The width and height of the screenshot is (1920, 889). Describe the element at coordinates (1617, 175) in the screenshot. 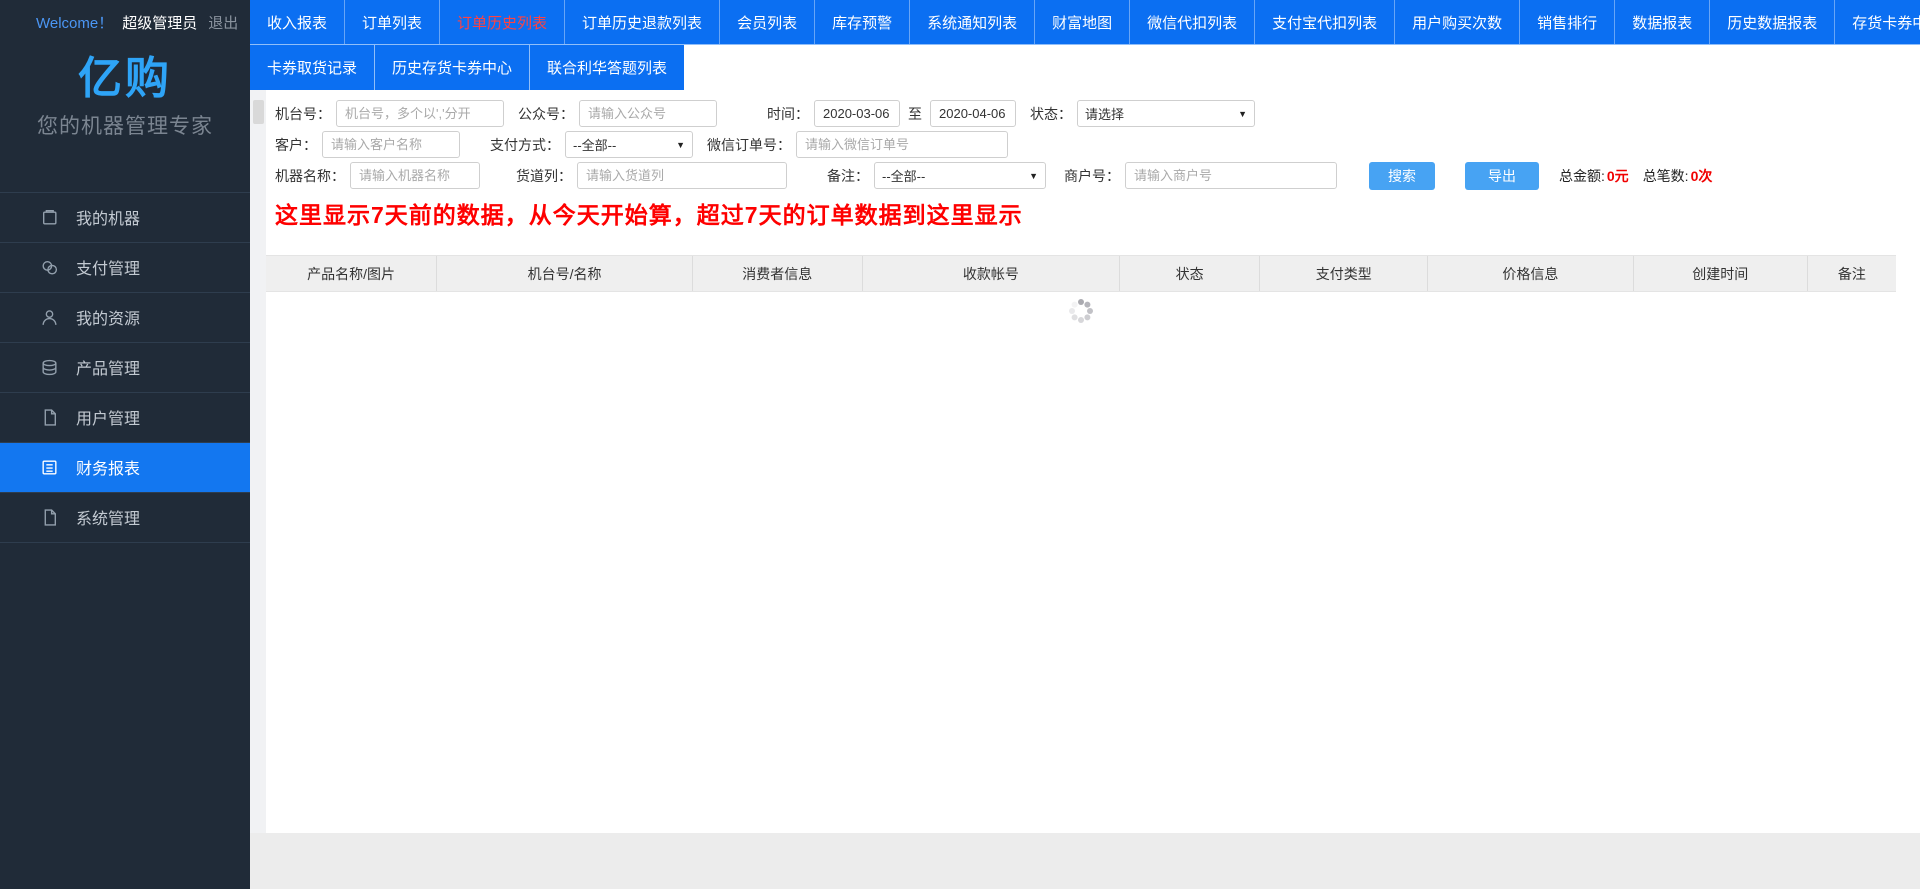

I see `total-amount-value: 0元` at that location.